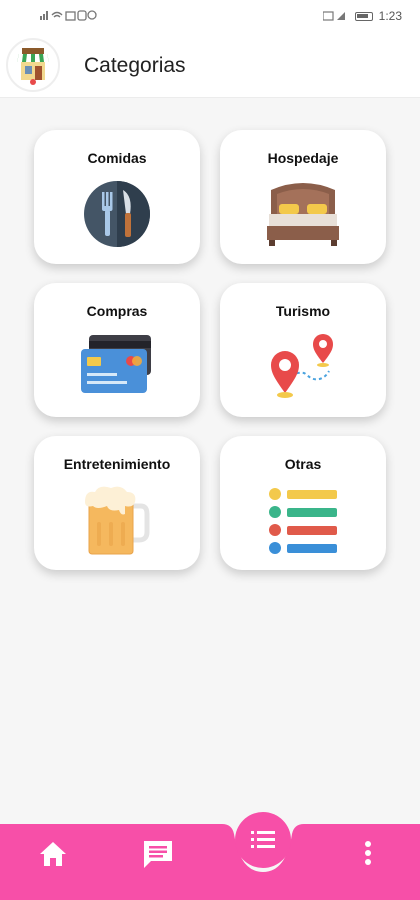 The width and height of the screenshot is (420, 900). What do you see at coordinates (210, 16) in the screenshot?
I see `status-bar: 1:23` at bounding box center [210, 16].